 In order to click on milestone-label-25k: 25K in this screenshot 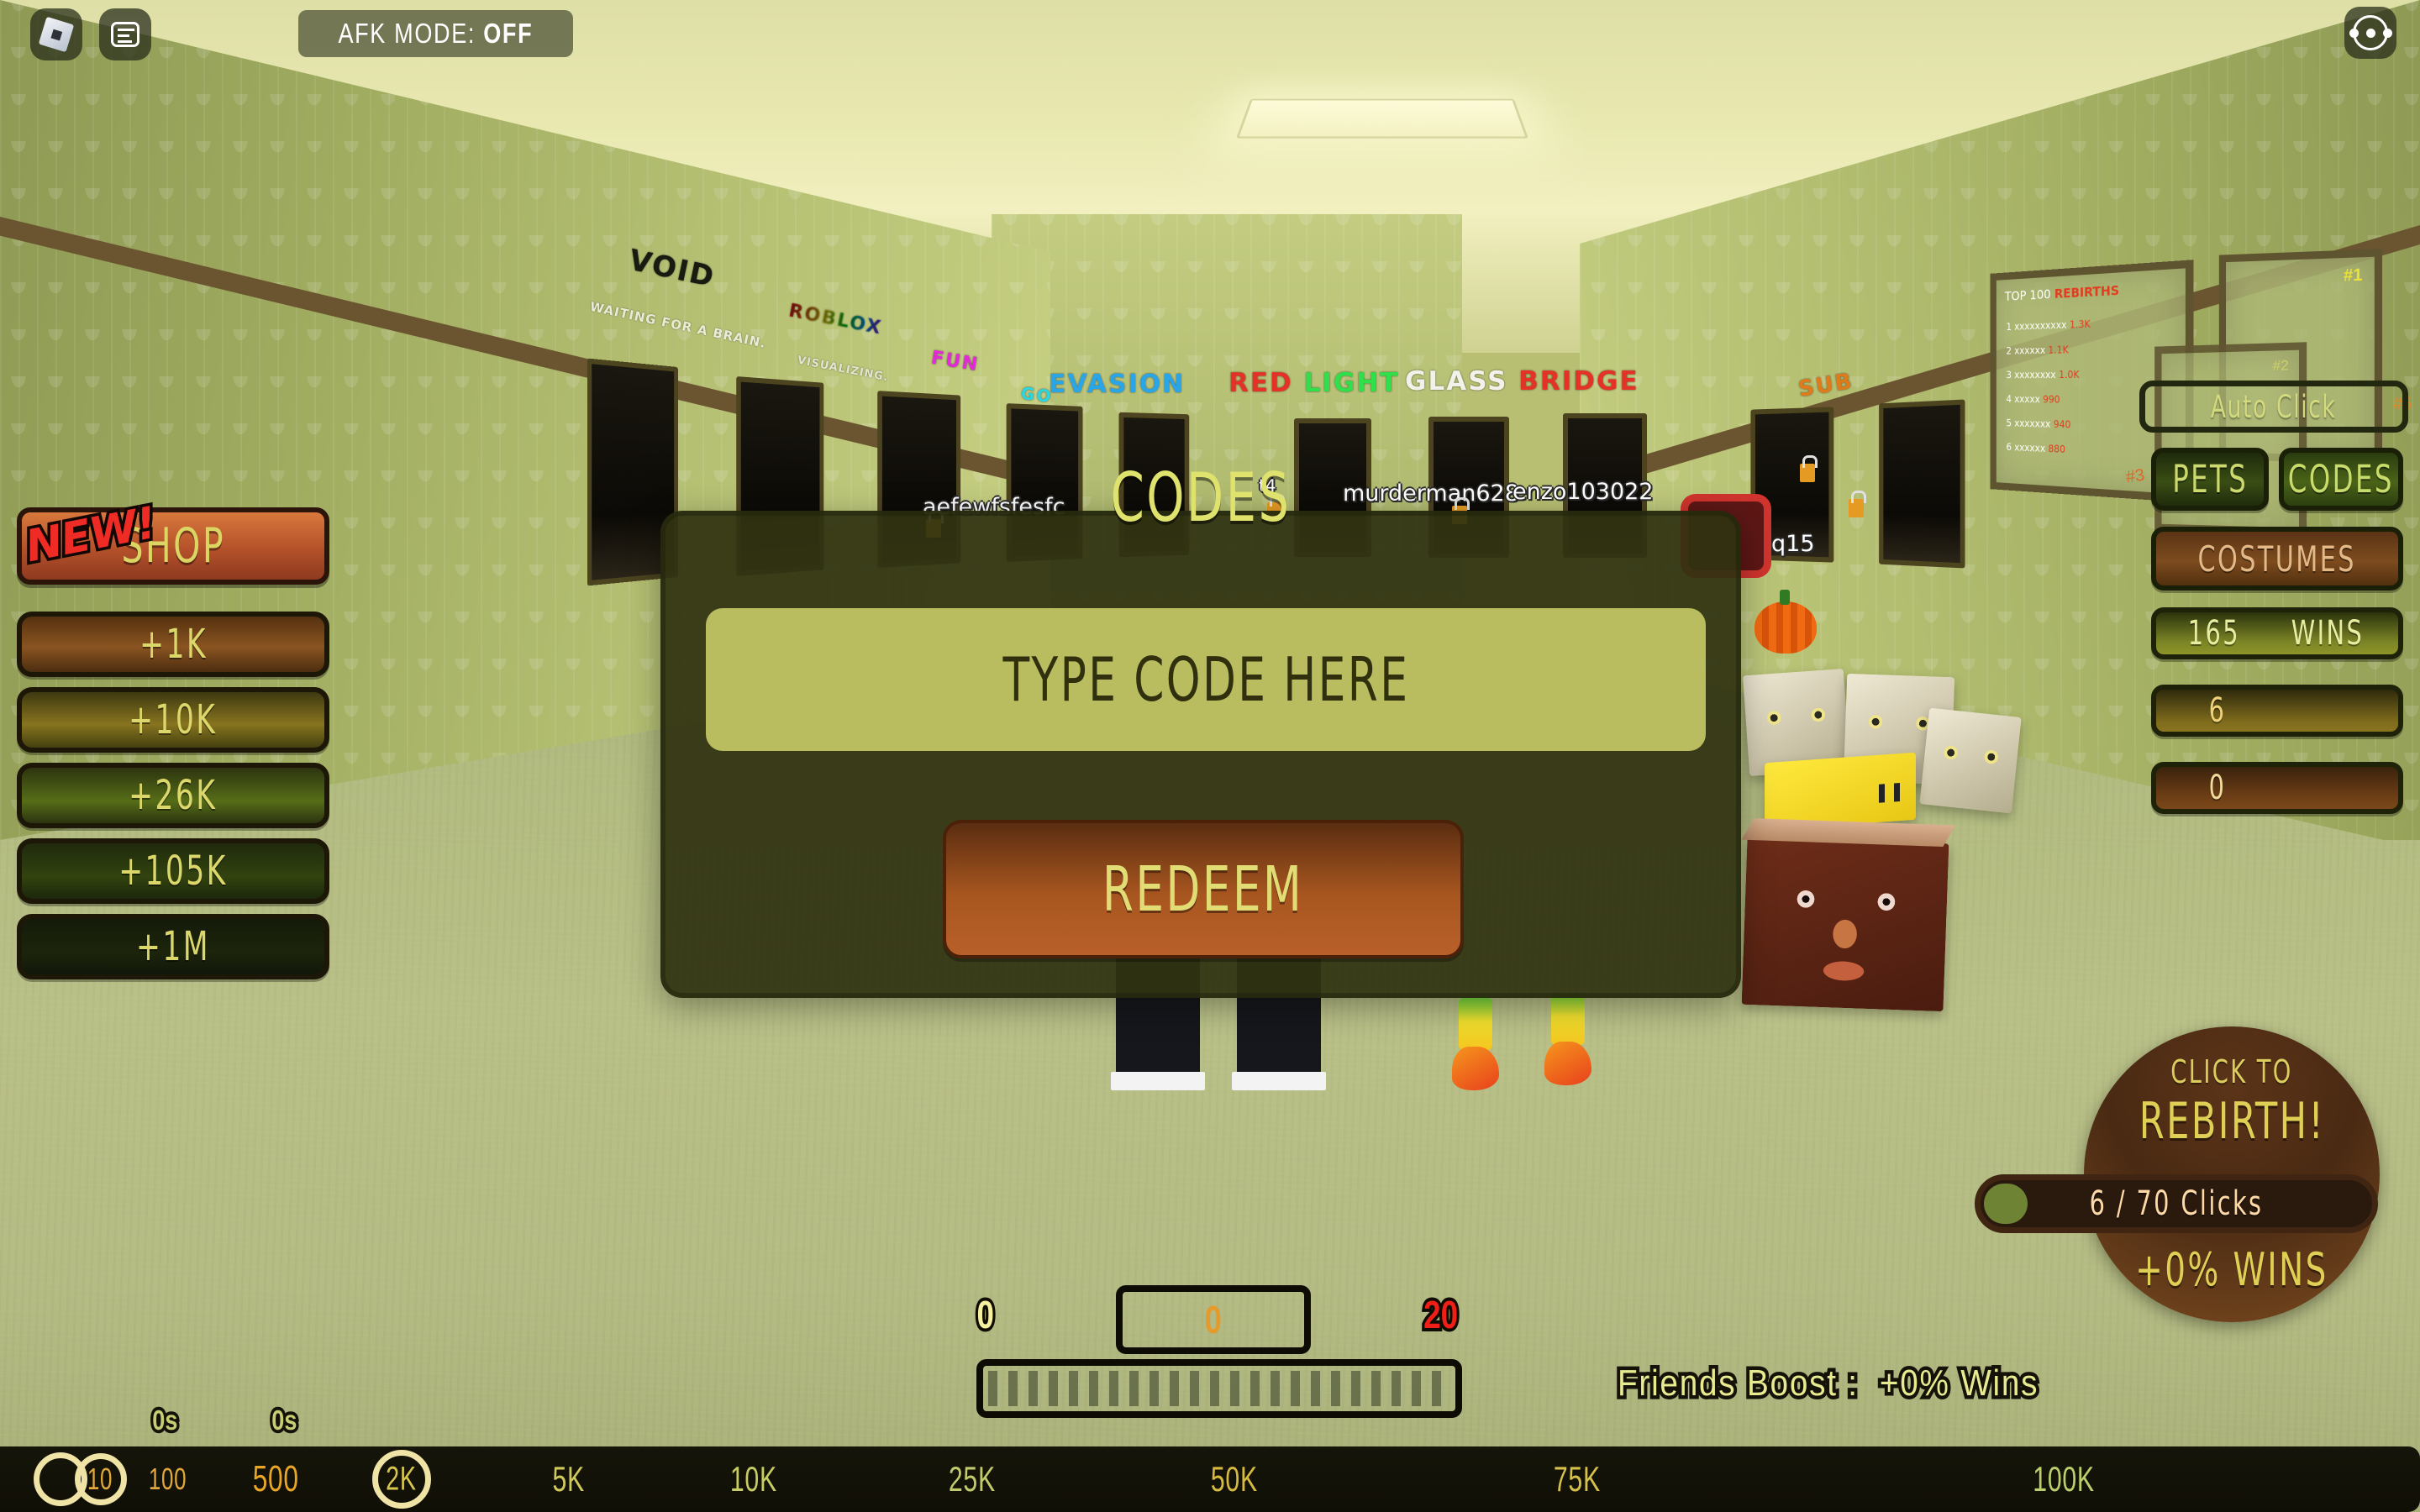, I will do `click(972, 1479)`.